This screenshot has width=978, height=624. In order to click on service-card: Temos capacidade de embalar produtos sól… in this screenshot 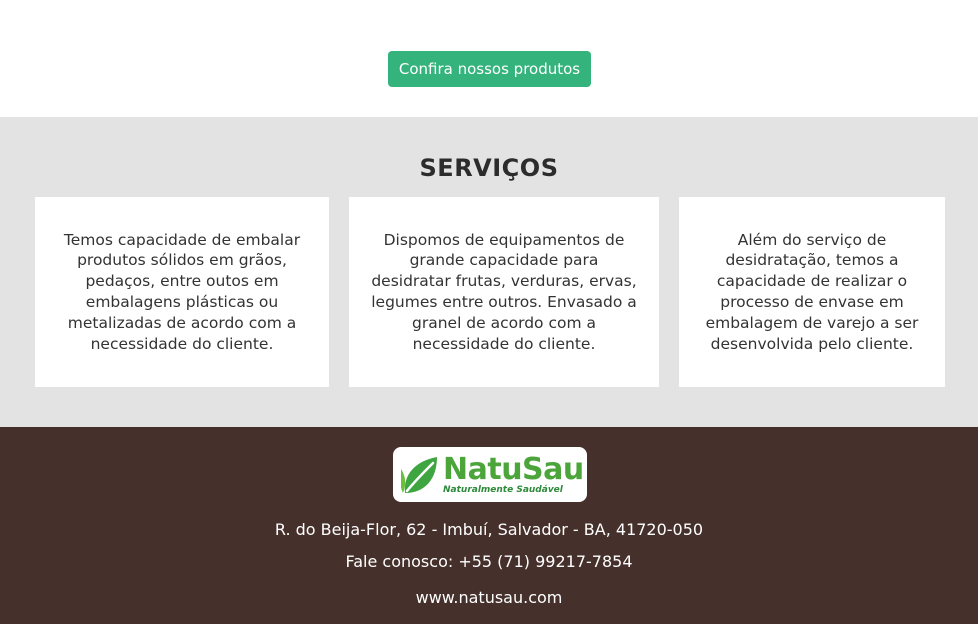, I will do `click(182, 292)`.